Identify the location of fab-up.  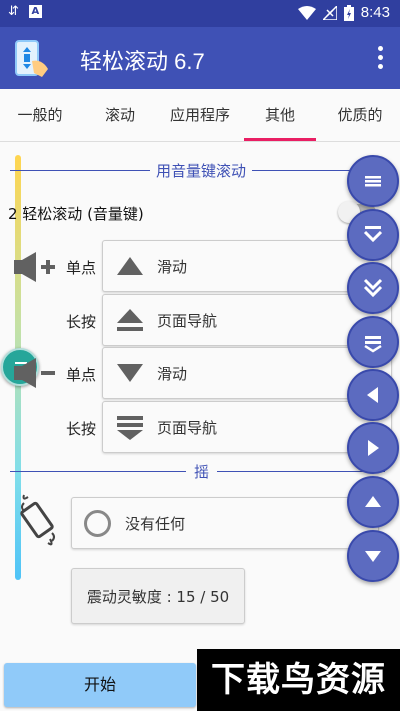
(373, 502).